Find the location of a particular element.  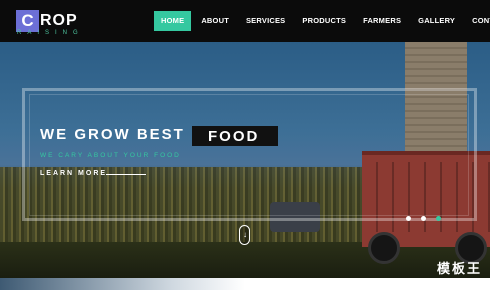

arrow-down-icon: ↓ is located at coordinates (245, 234).